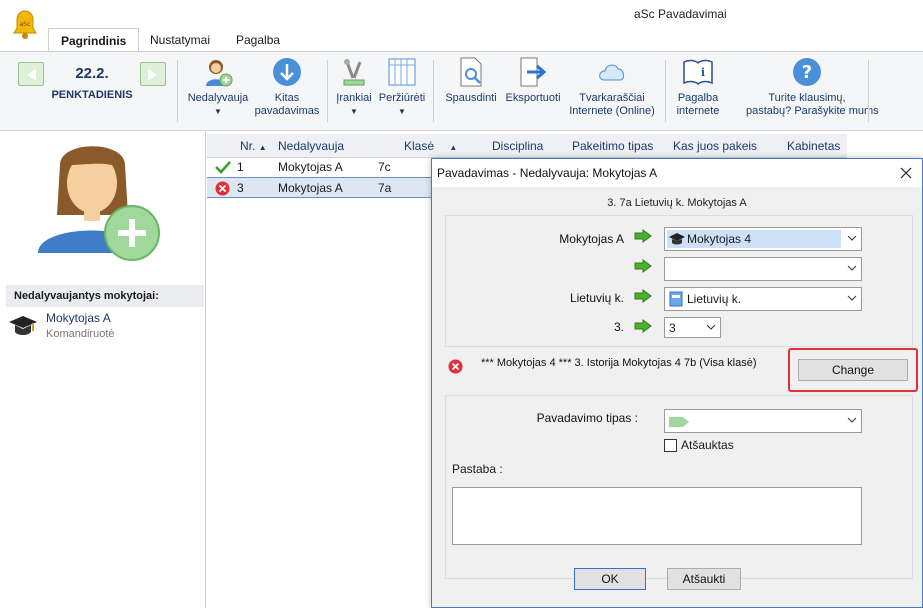  I want to click on col-replacement: Kas juos pakeis, so click(715, 146).